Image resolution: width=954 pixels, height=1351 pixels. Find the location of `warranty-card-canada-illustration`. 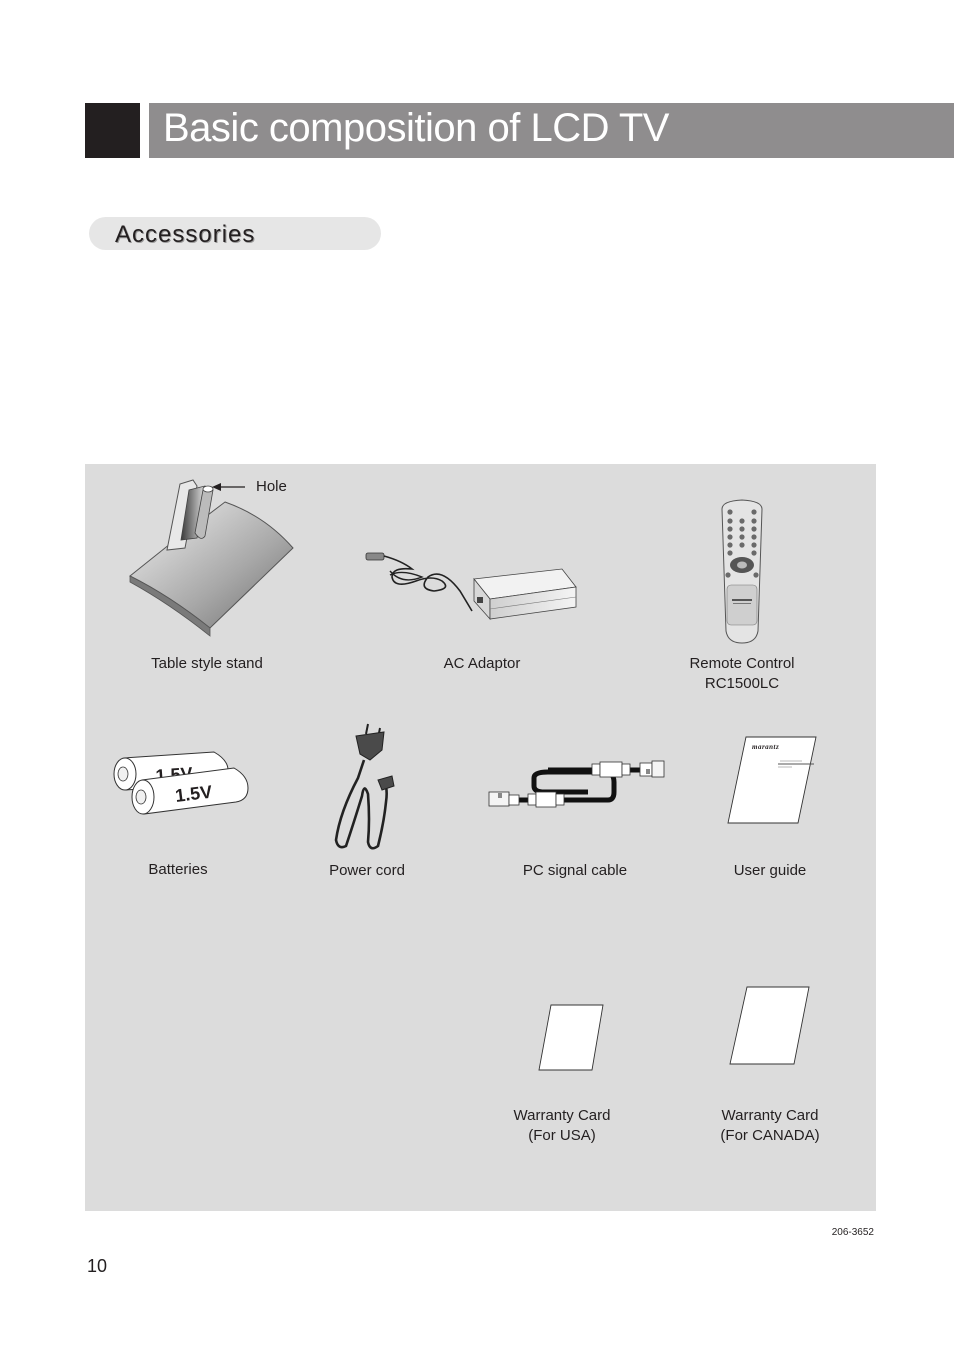

warranty-card-canada-illustration is located at coordinates (769, 1025).